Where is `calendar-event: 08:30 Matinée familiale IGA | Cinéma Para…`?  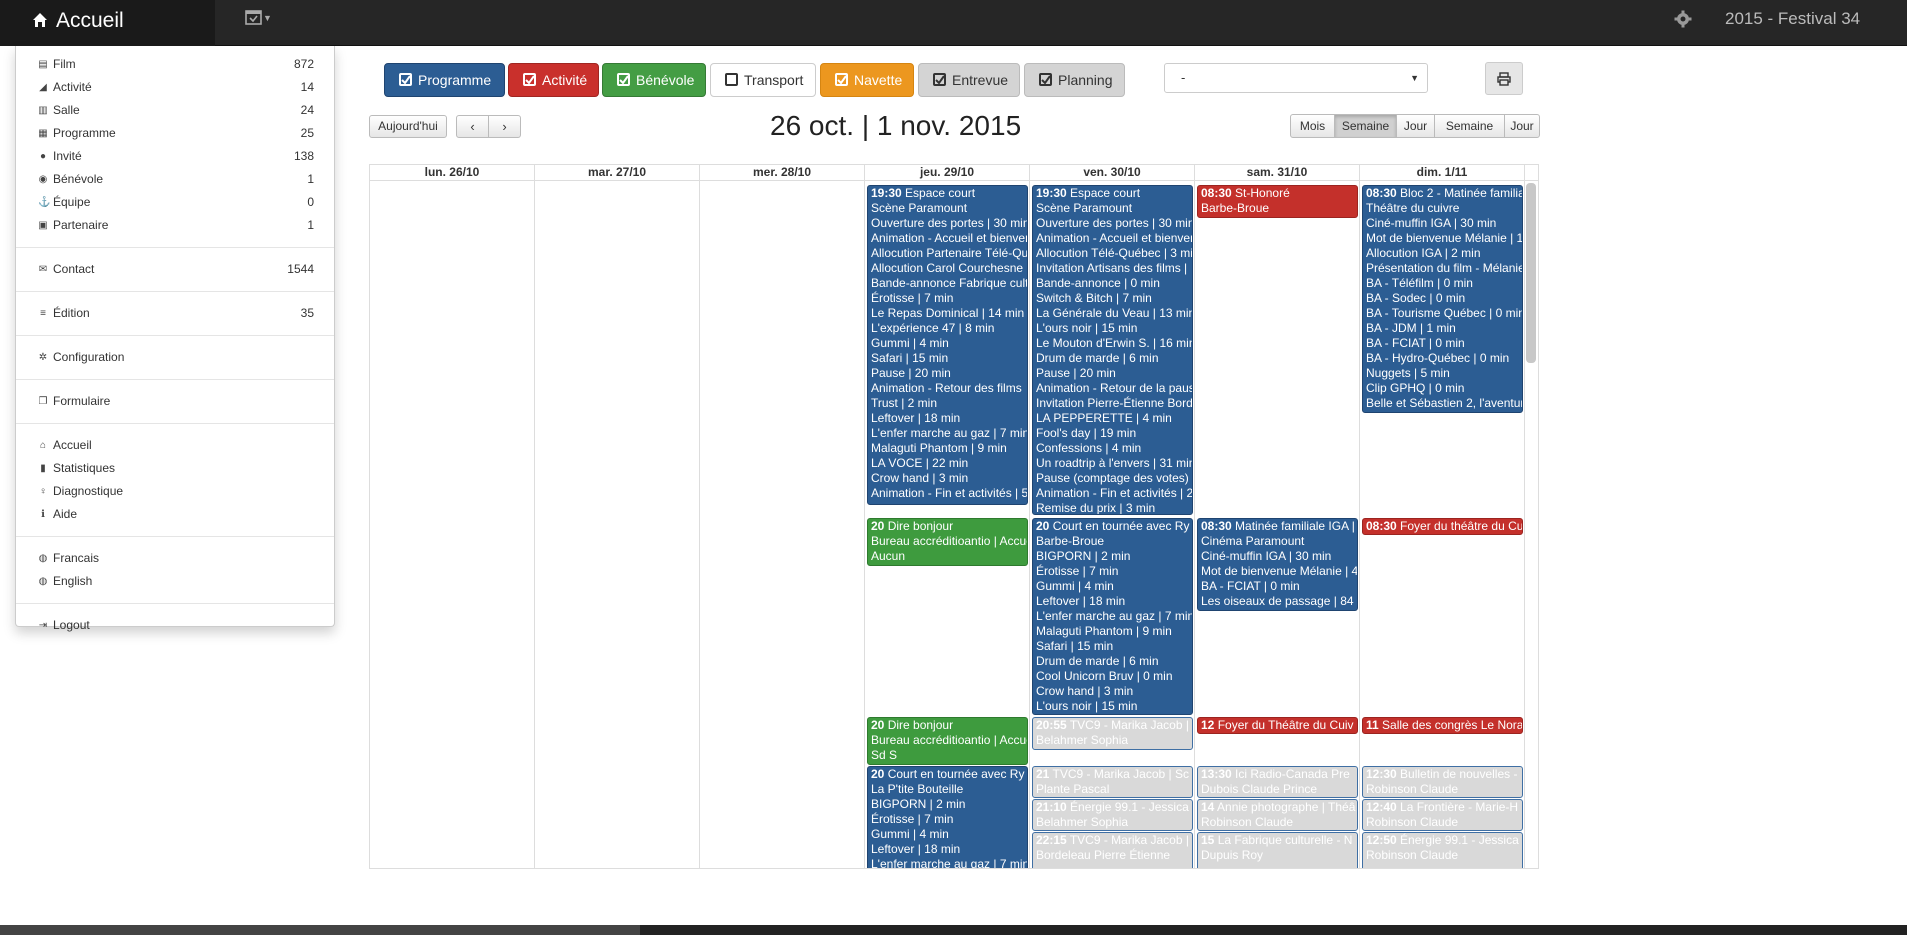
calendar-event: 08:30 Matinée familiale IGA | Cinéma Para… is located at coordinates (1277, 564).